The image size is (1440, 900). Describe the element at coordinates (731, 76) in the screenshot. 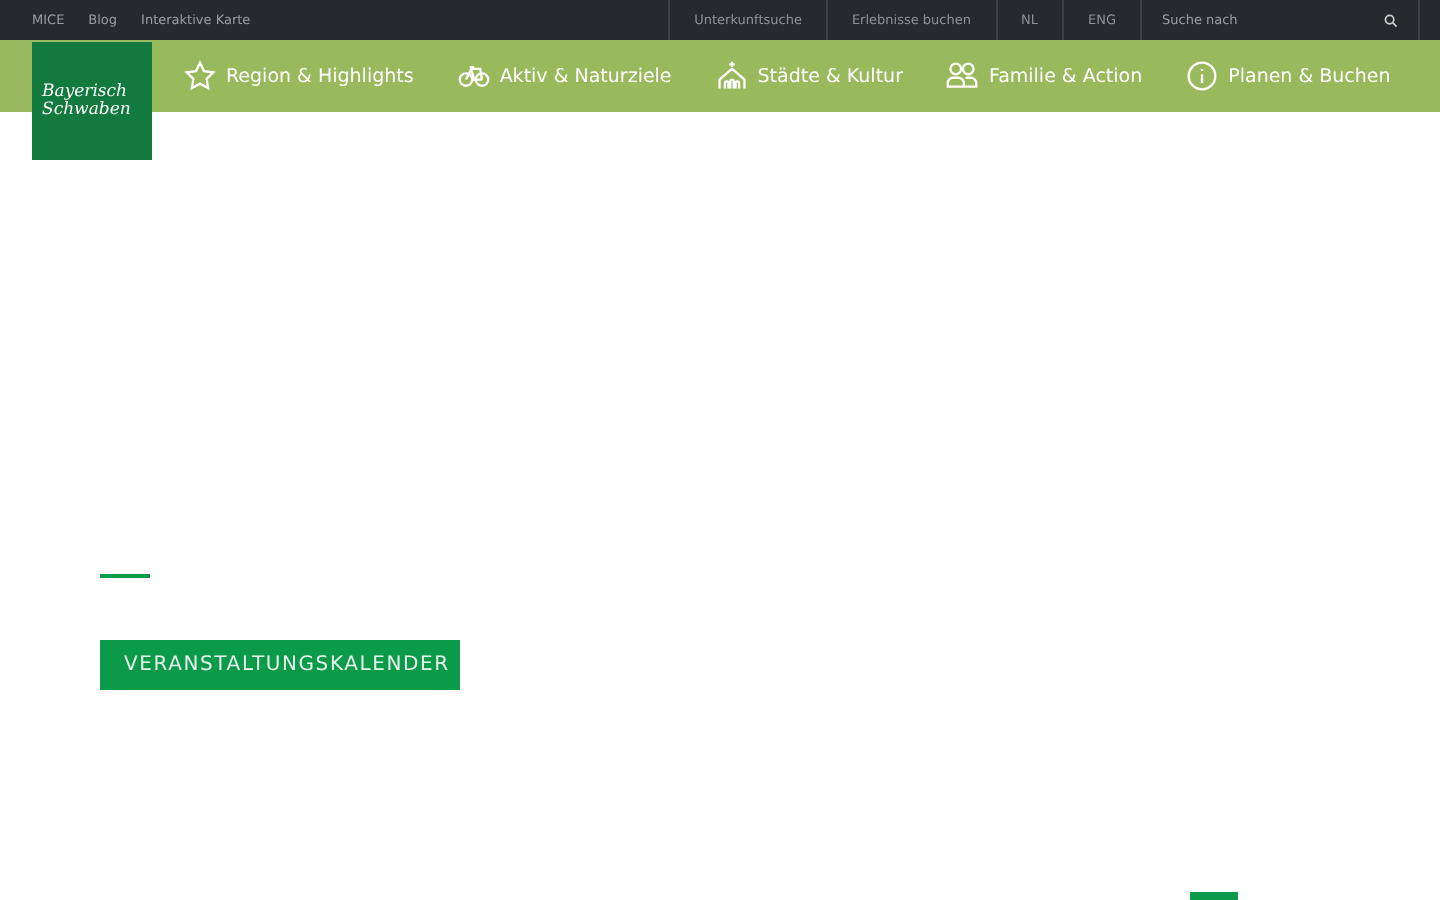

I see `church-icon` at that location.